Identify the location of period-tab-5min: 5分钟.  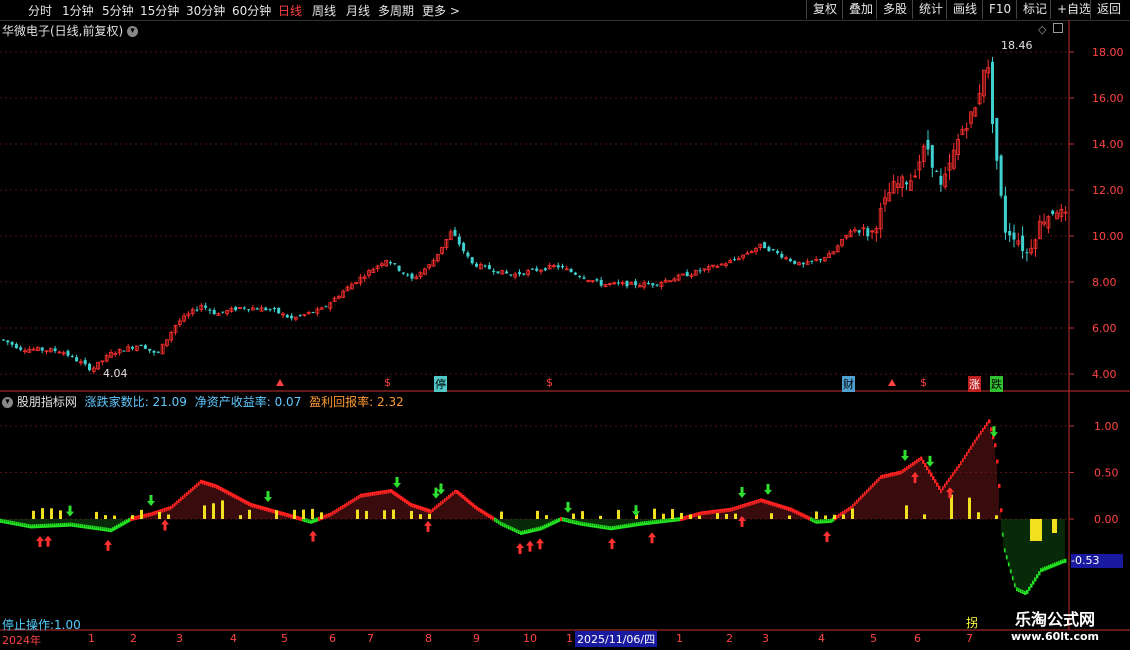
(118, 10).